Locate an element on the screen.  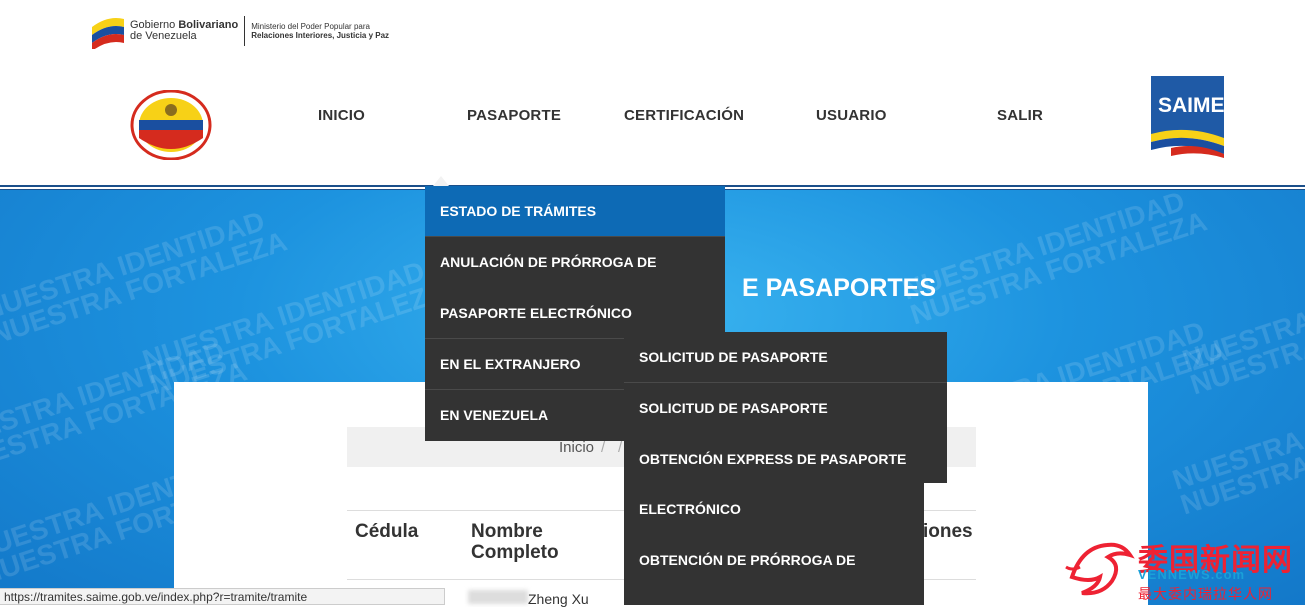
submenu-item-prorroga: OBTENCIÓN DE PRÓRROGA DE is located at coordinates (747, 560).